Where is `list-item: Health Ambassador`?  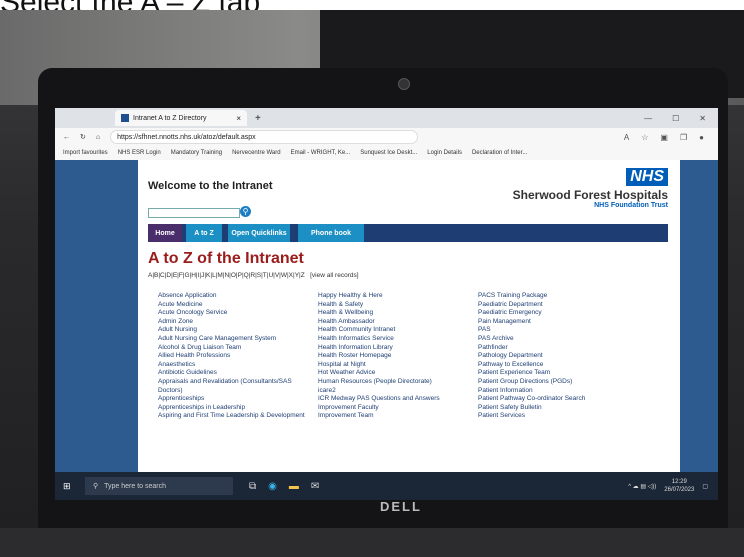 list-item: Health Ambassador is located at coordinates (393, 322).